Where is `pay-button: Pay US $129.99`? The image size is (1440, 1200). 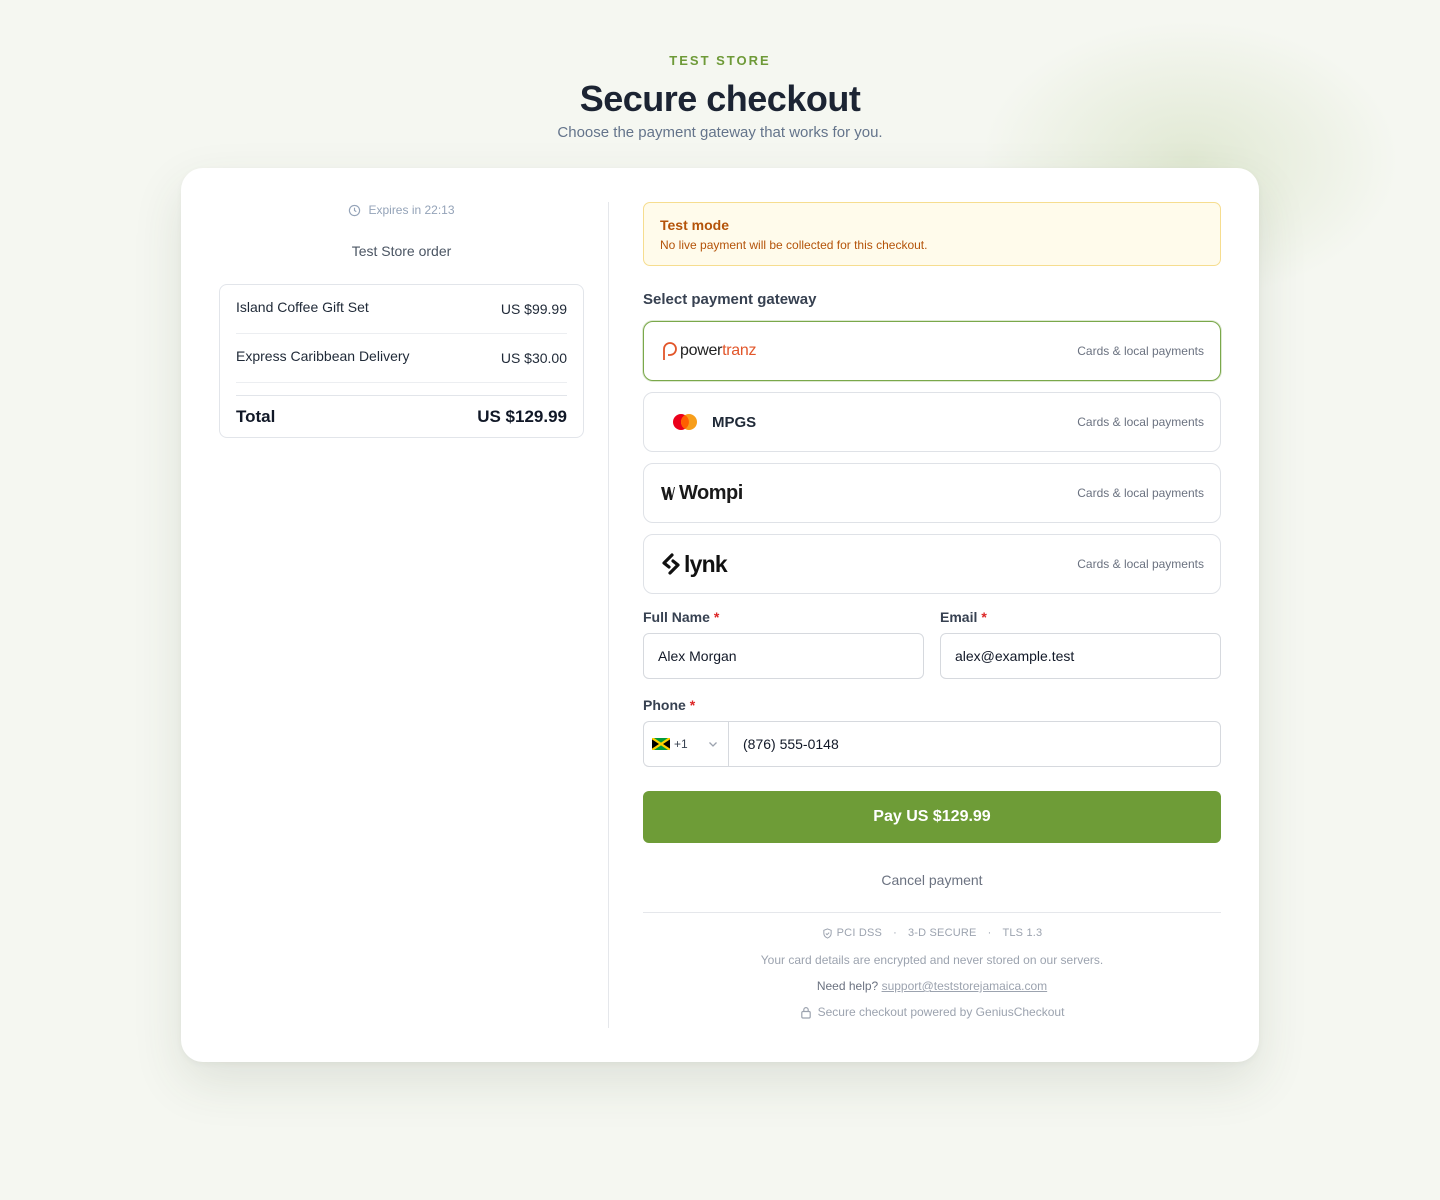 pay-button: Pay US $129.99 is located at coordinates (932, 817).